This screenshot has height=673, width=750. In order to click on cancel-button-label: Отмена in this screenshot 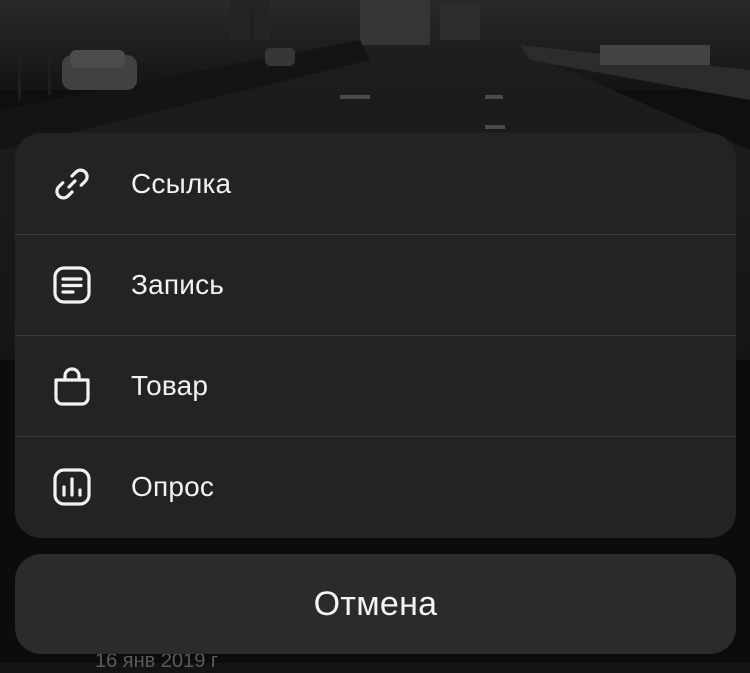, I will do `click(375, 603)`.